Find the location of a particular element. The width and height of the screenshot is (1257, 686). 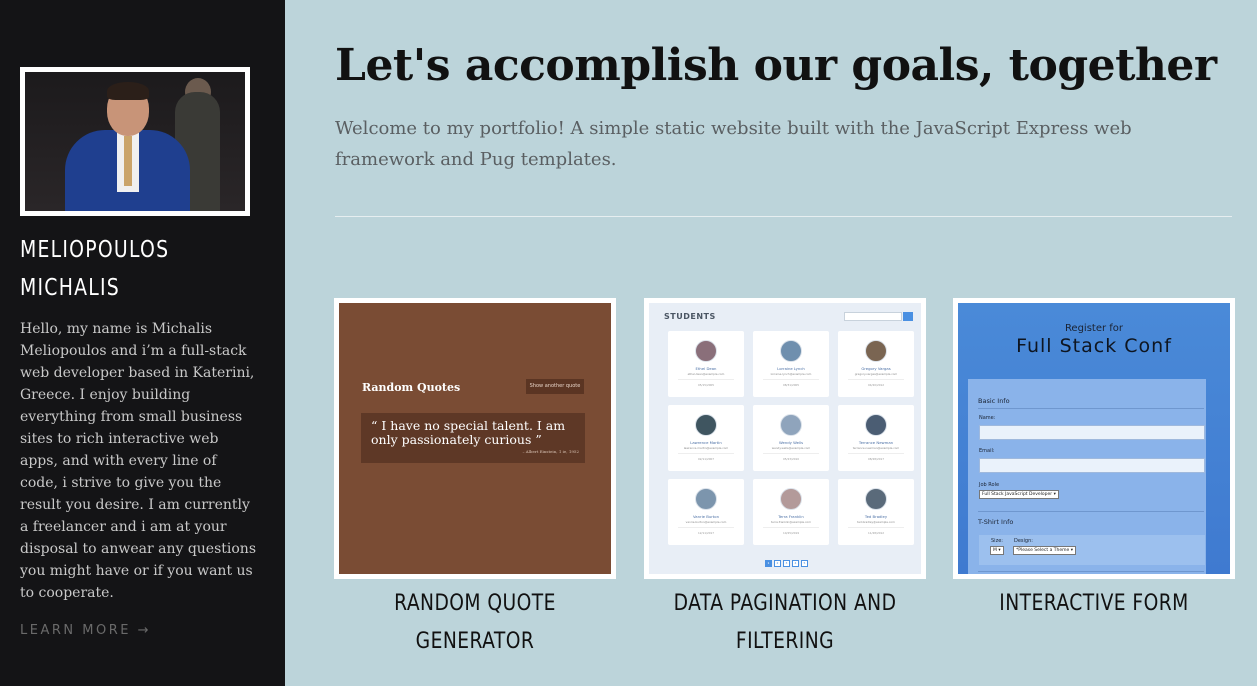

preview-job-select: Full Stack JavaScript Developer ▾ is located at coordinates (1019, 494).